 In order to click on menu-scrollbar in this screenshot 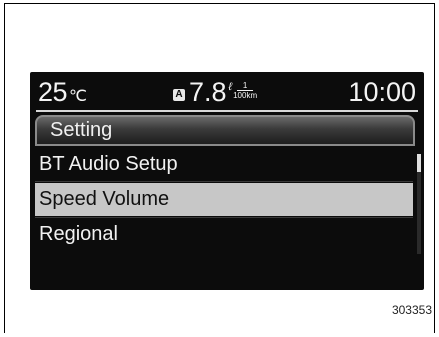, I will do `click(419, 204)`.